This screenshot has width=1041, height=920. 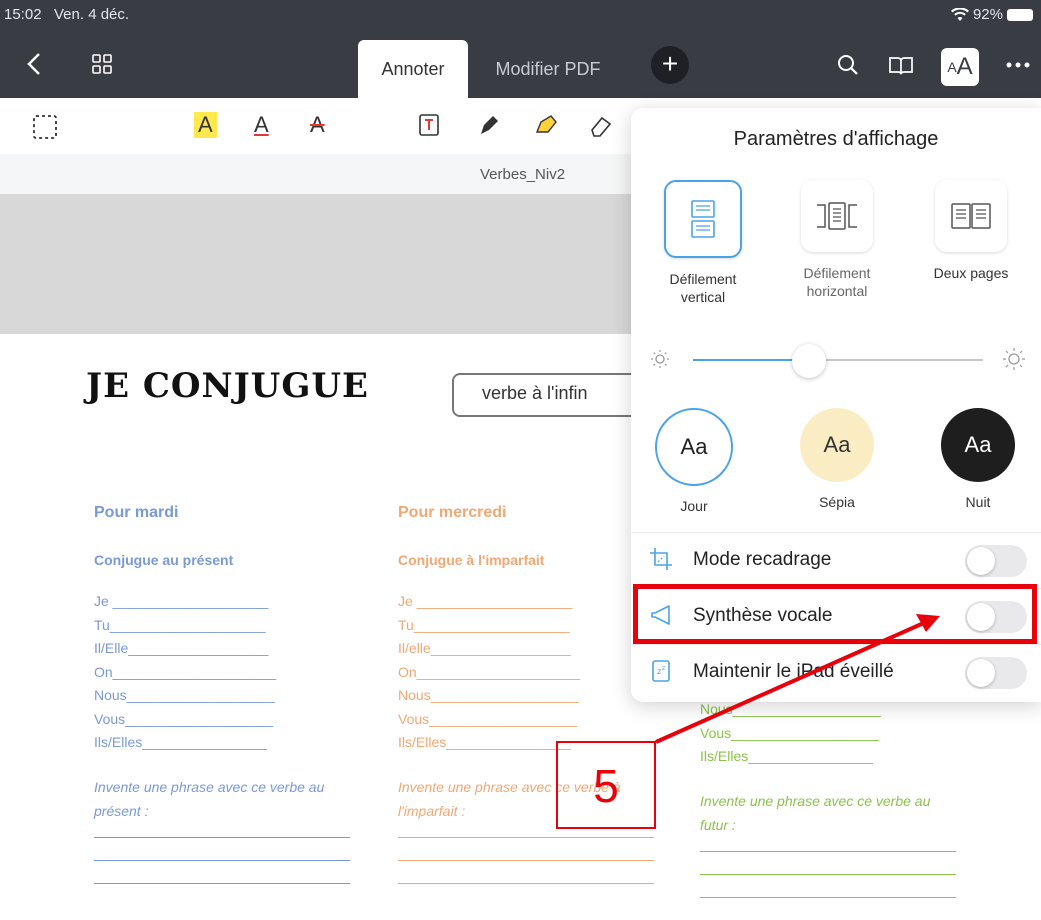 I want to click on step-number: 5, so click(x=606, y=786).